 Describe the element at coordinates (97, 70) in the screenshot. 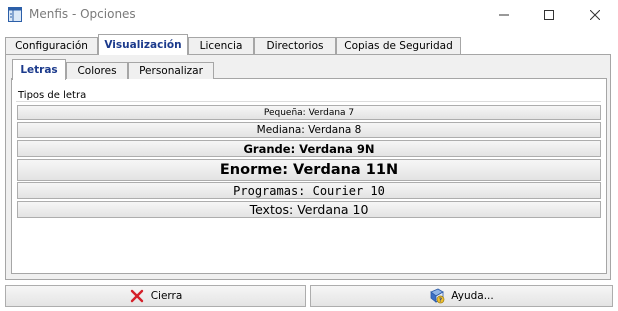

I see `tab-colores: Colores` at that location.